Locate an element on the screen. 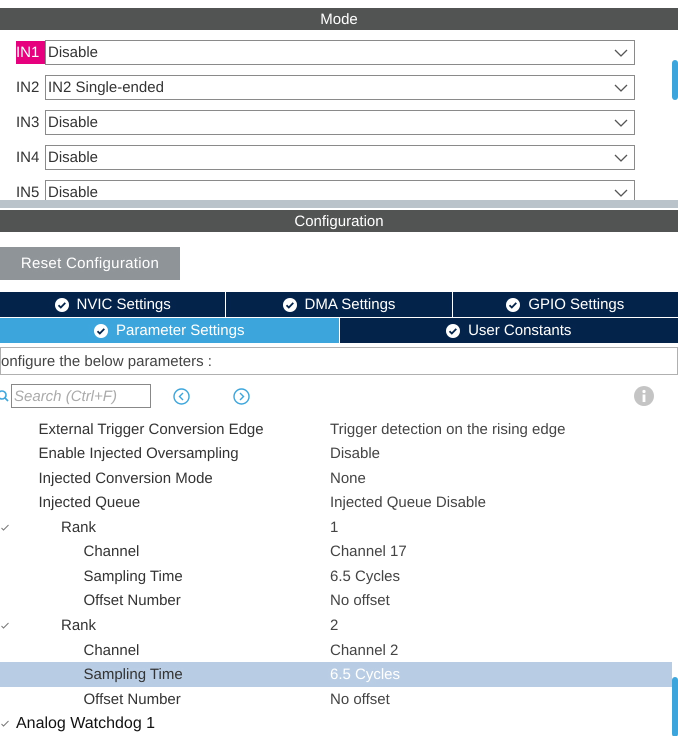 The image size is (678, 736). parameter-value: None is located at coordinates (348, 478).